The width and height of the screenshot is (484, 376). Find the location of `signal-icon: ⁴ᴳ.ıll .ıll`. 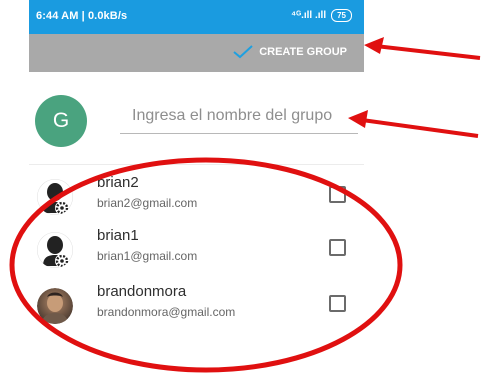

signal-icon: ⁴ᴳ.ıll .ıll is located at coordinates (309, 15).